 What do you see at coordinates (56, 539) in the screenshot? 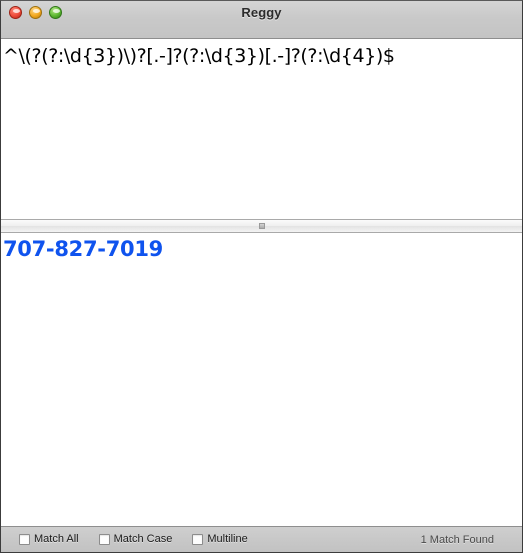
I see `option-match-all-label: Match All` at bounding box center [56, 539].